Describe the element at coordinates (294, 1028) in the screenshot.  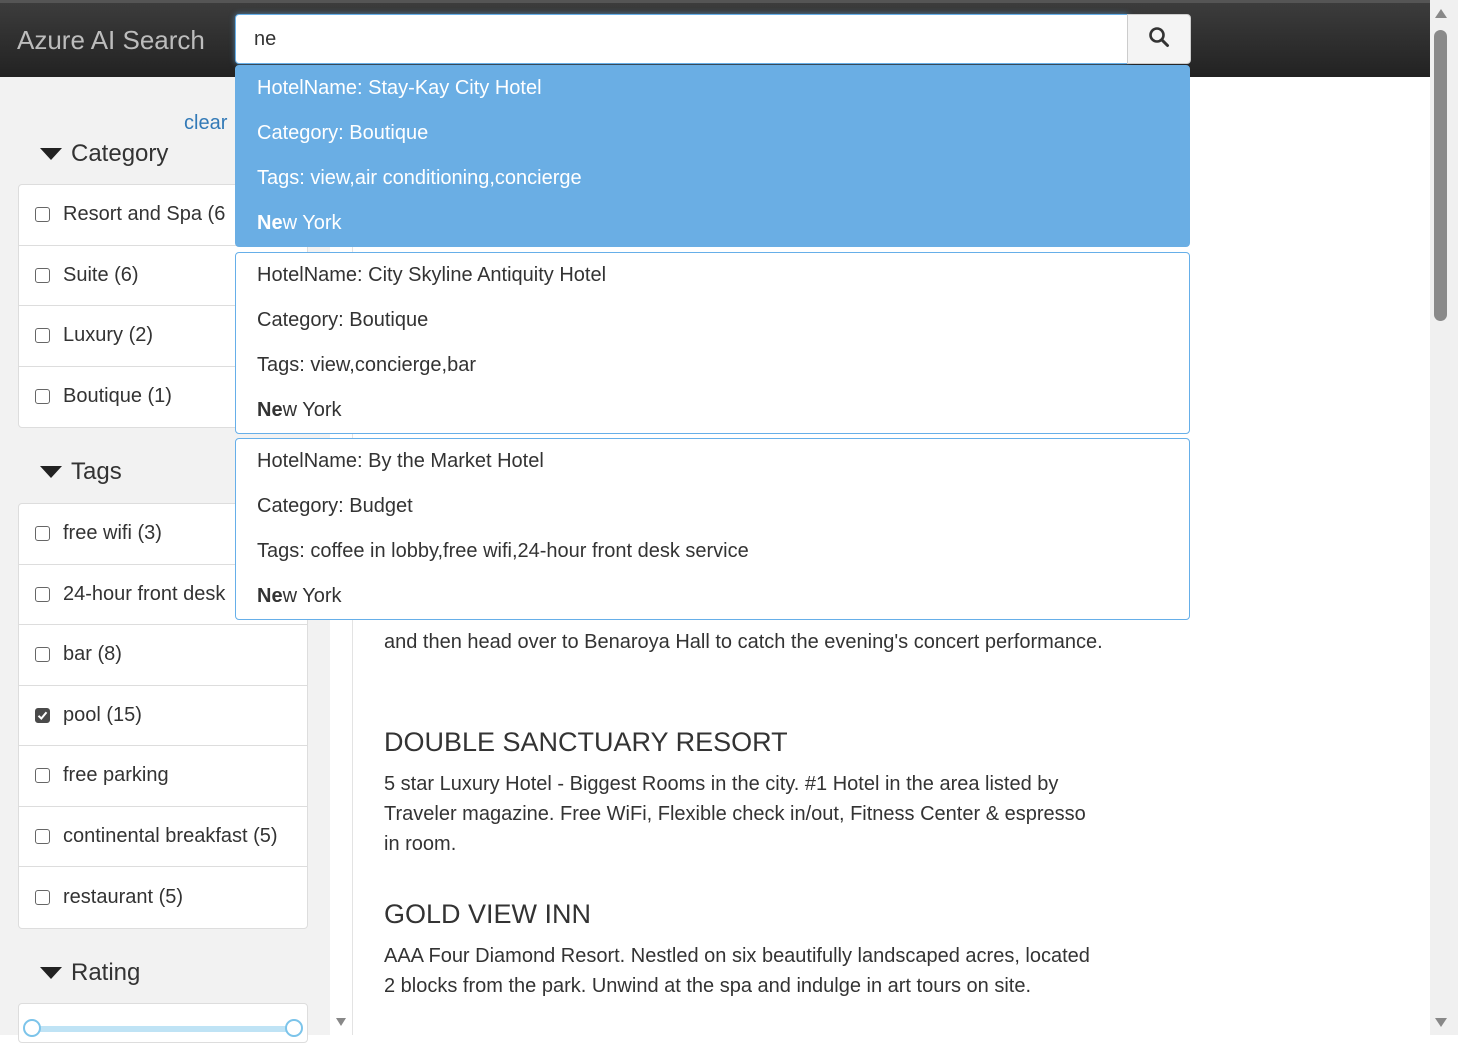
I see `rating-slider-max-handle` at that location.